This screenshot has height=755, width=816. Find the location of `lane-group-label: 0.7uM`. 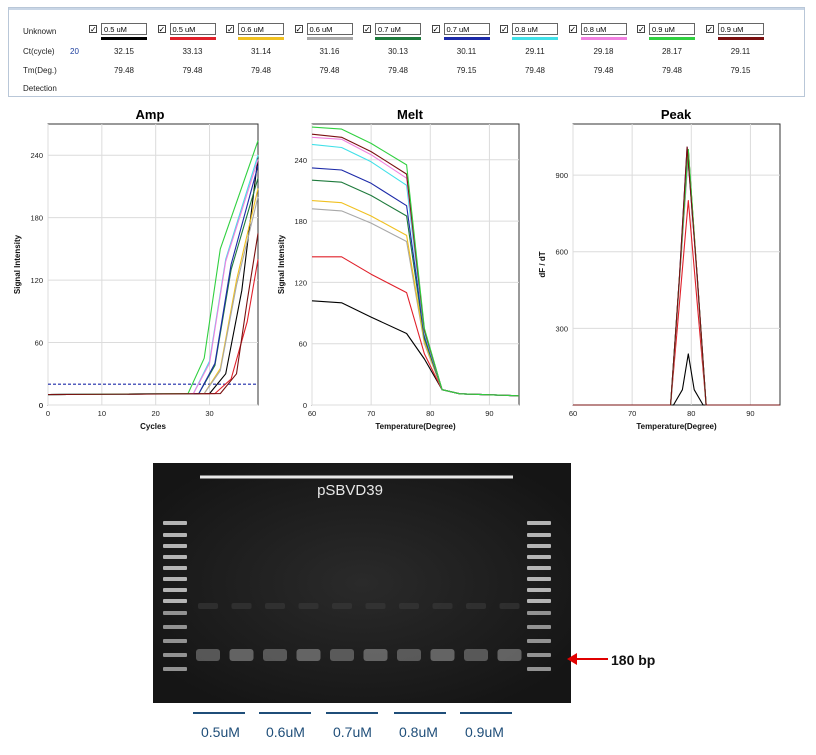

lane-group-label: 0.7uM is located at coordinates (352, 732).